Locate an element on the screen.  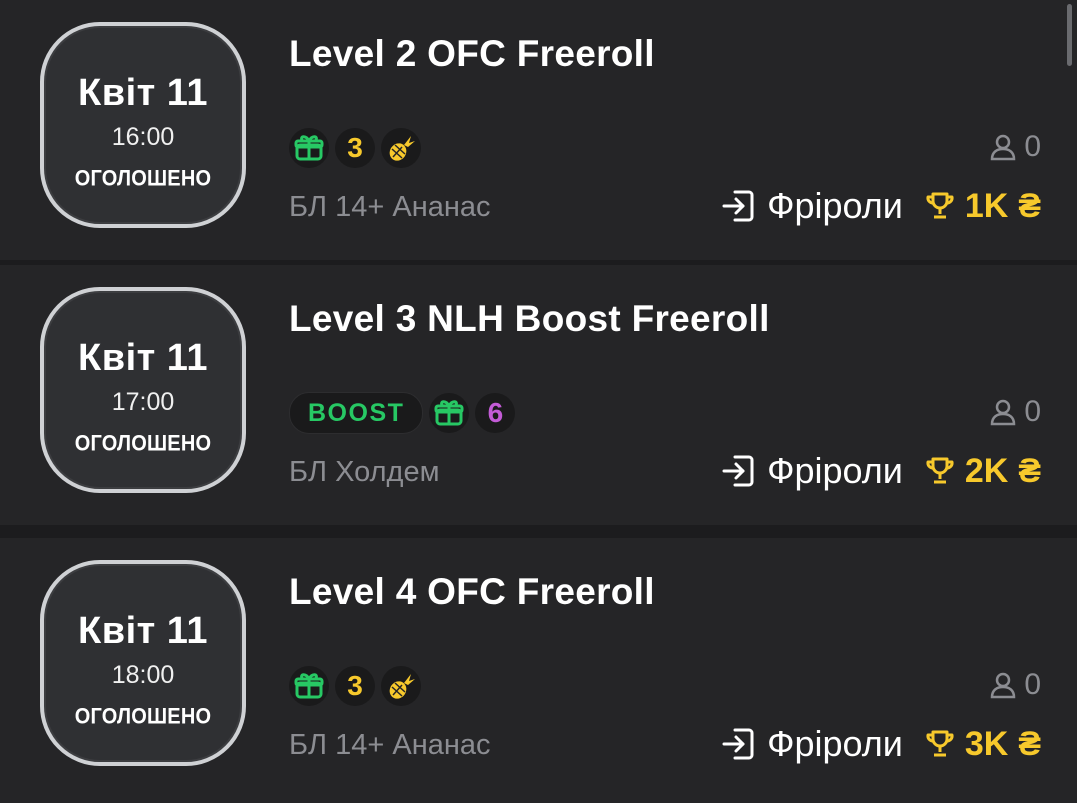
date-badge: Квіт 11 16:00 ОГОЛОШЕНО is located at coordinates (143, 125).